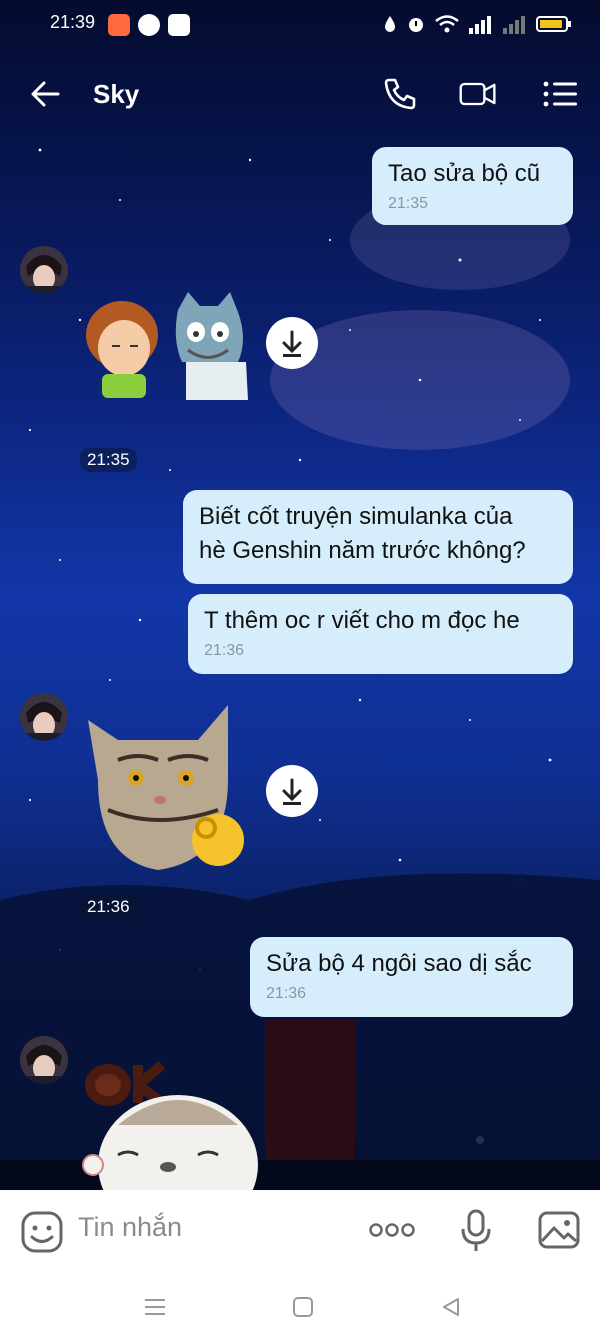 The image size is (600, 1343). Describe the element at coordinates (560, 94) in the screenshot. I see `menu-list-icon` at that location.